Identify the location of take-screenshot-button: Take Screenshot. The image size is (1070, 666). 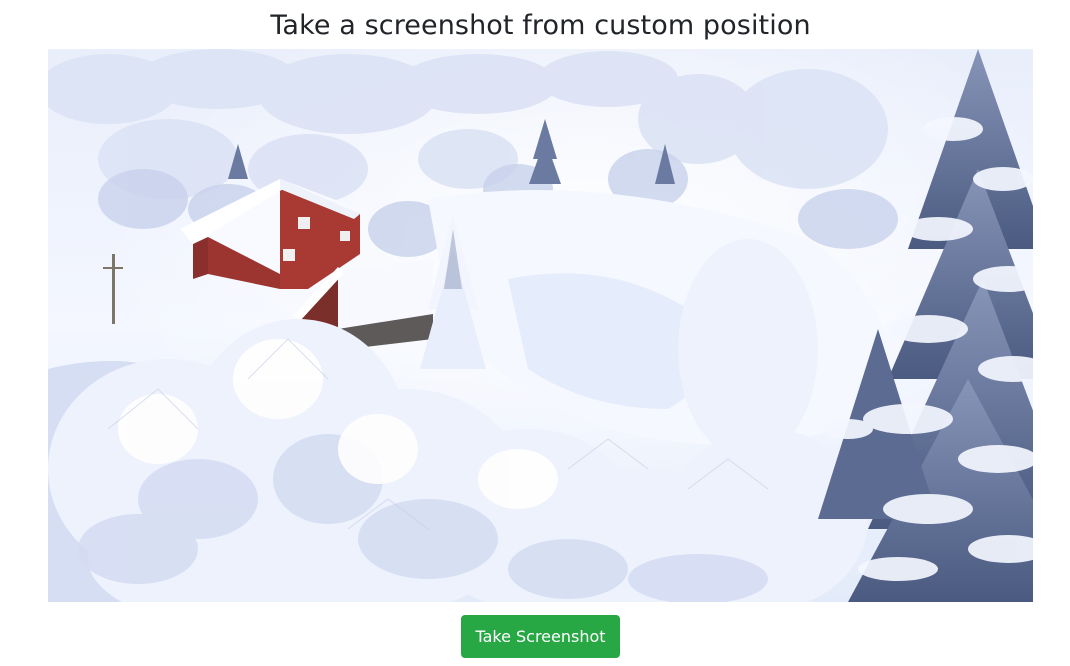
(540, 636).